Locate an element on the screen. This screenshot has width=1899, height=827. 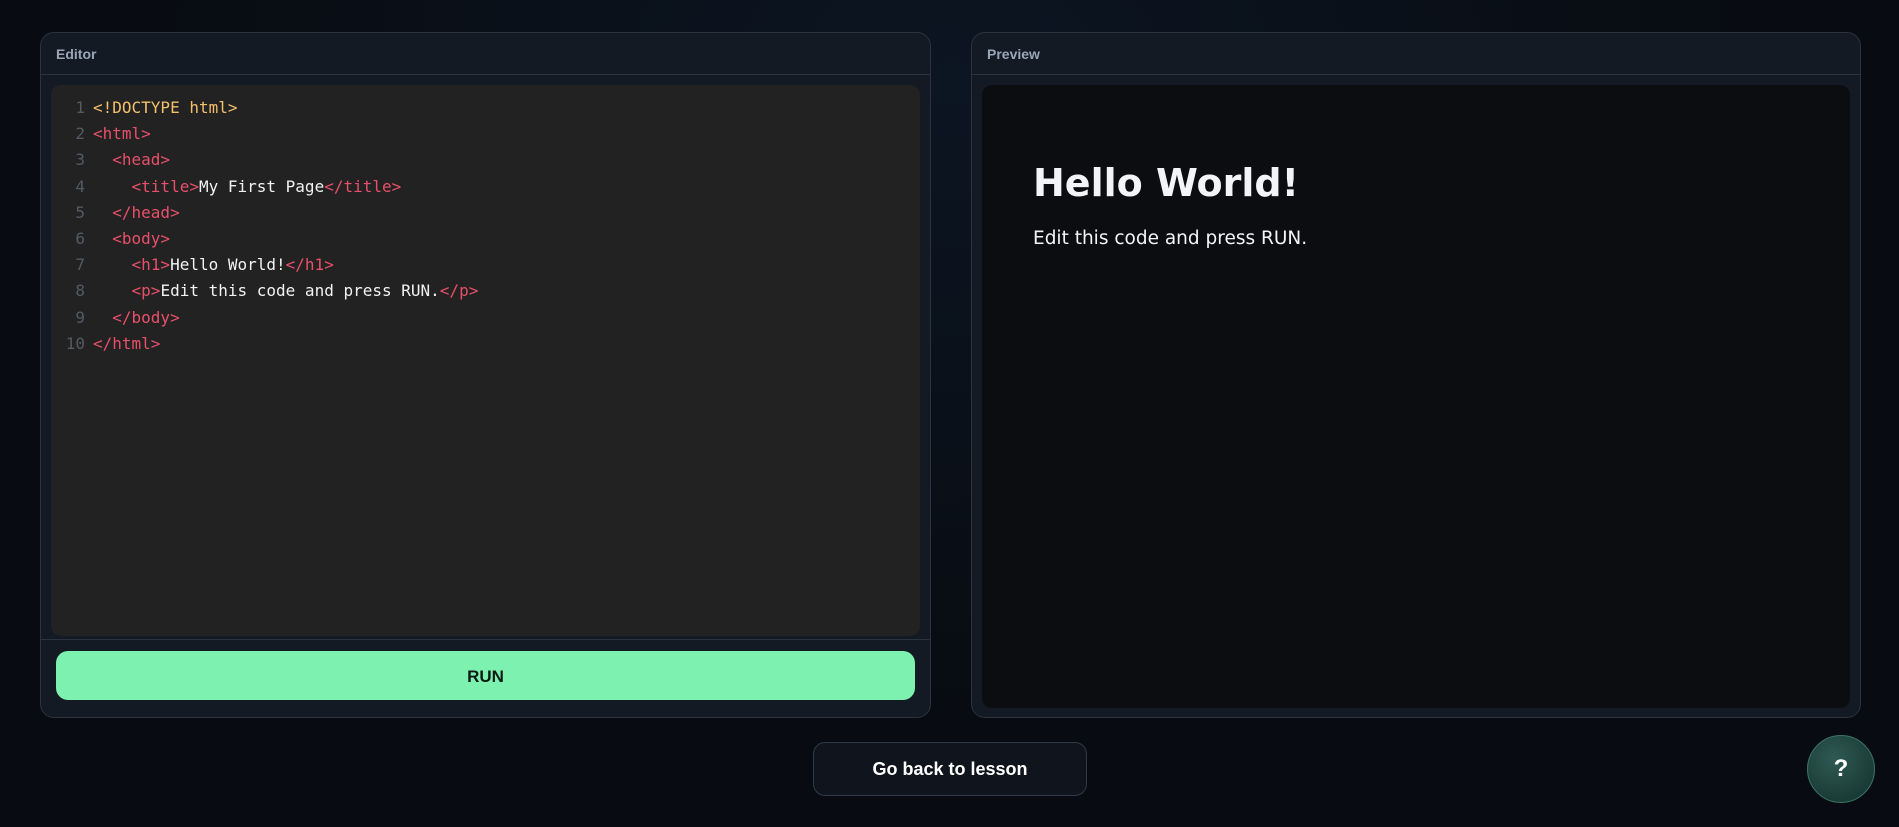
code-line: 8 <p>Edit this code and press RUN.</p> is located at coordinates (485, 291).